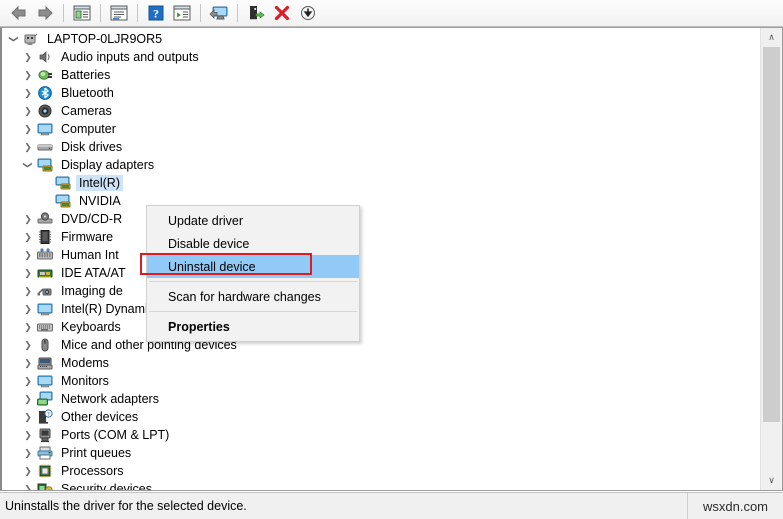 This screenshot has height=519, width=783. What do you see at coordinates (382, 237) in the screenshot?
I see `tree-item: ❯ Firmware` at bounding box center [382, 237].